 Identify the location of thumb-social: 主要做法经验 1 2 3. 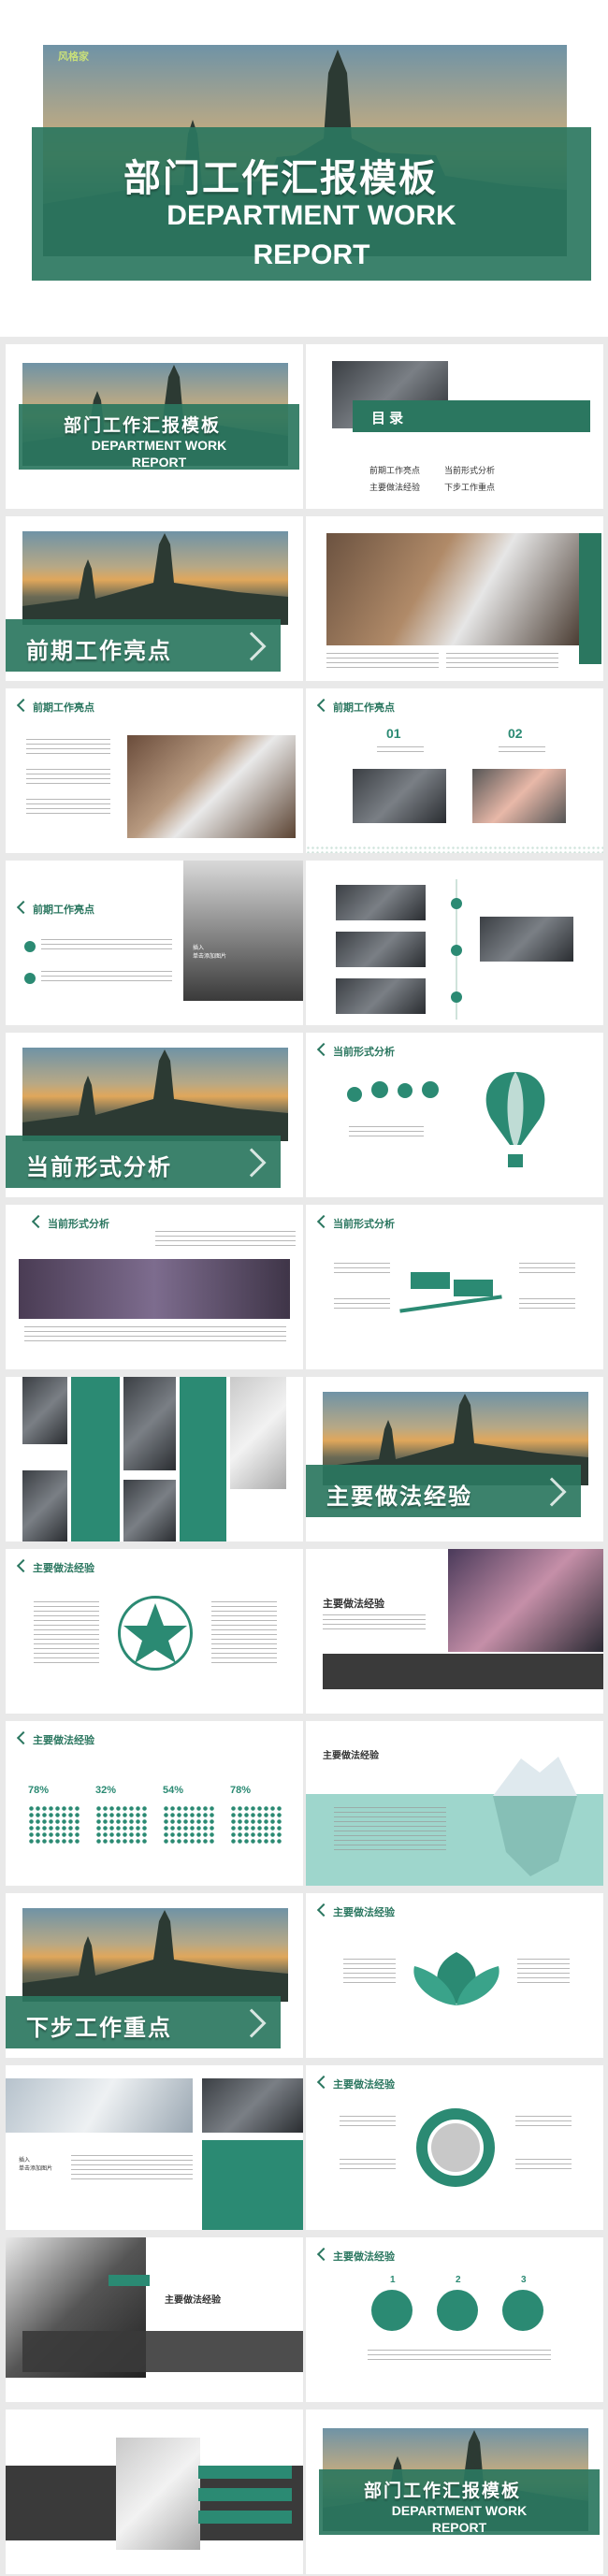
(454, 2319).